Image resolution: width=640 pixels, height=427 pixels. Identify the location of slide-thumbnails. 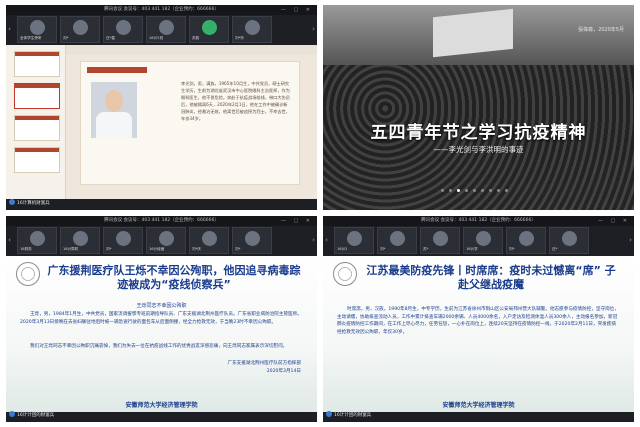
(36, 122).